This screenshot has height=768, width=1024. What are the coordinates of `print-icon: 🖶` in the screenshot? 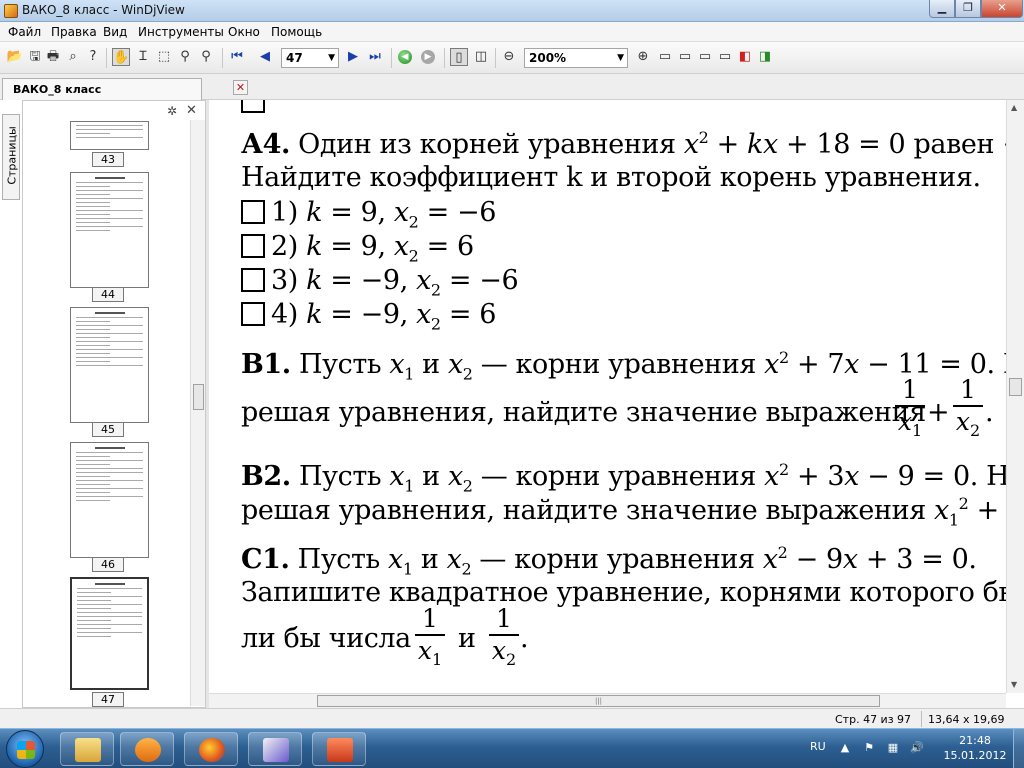 It's located at (53, 57).